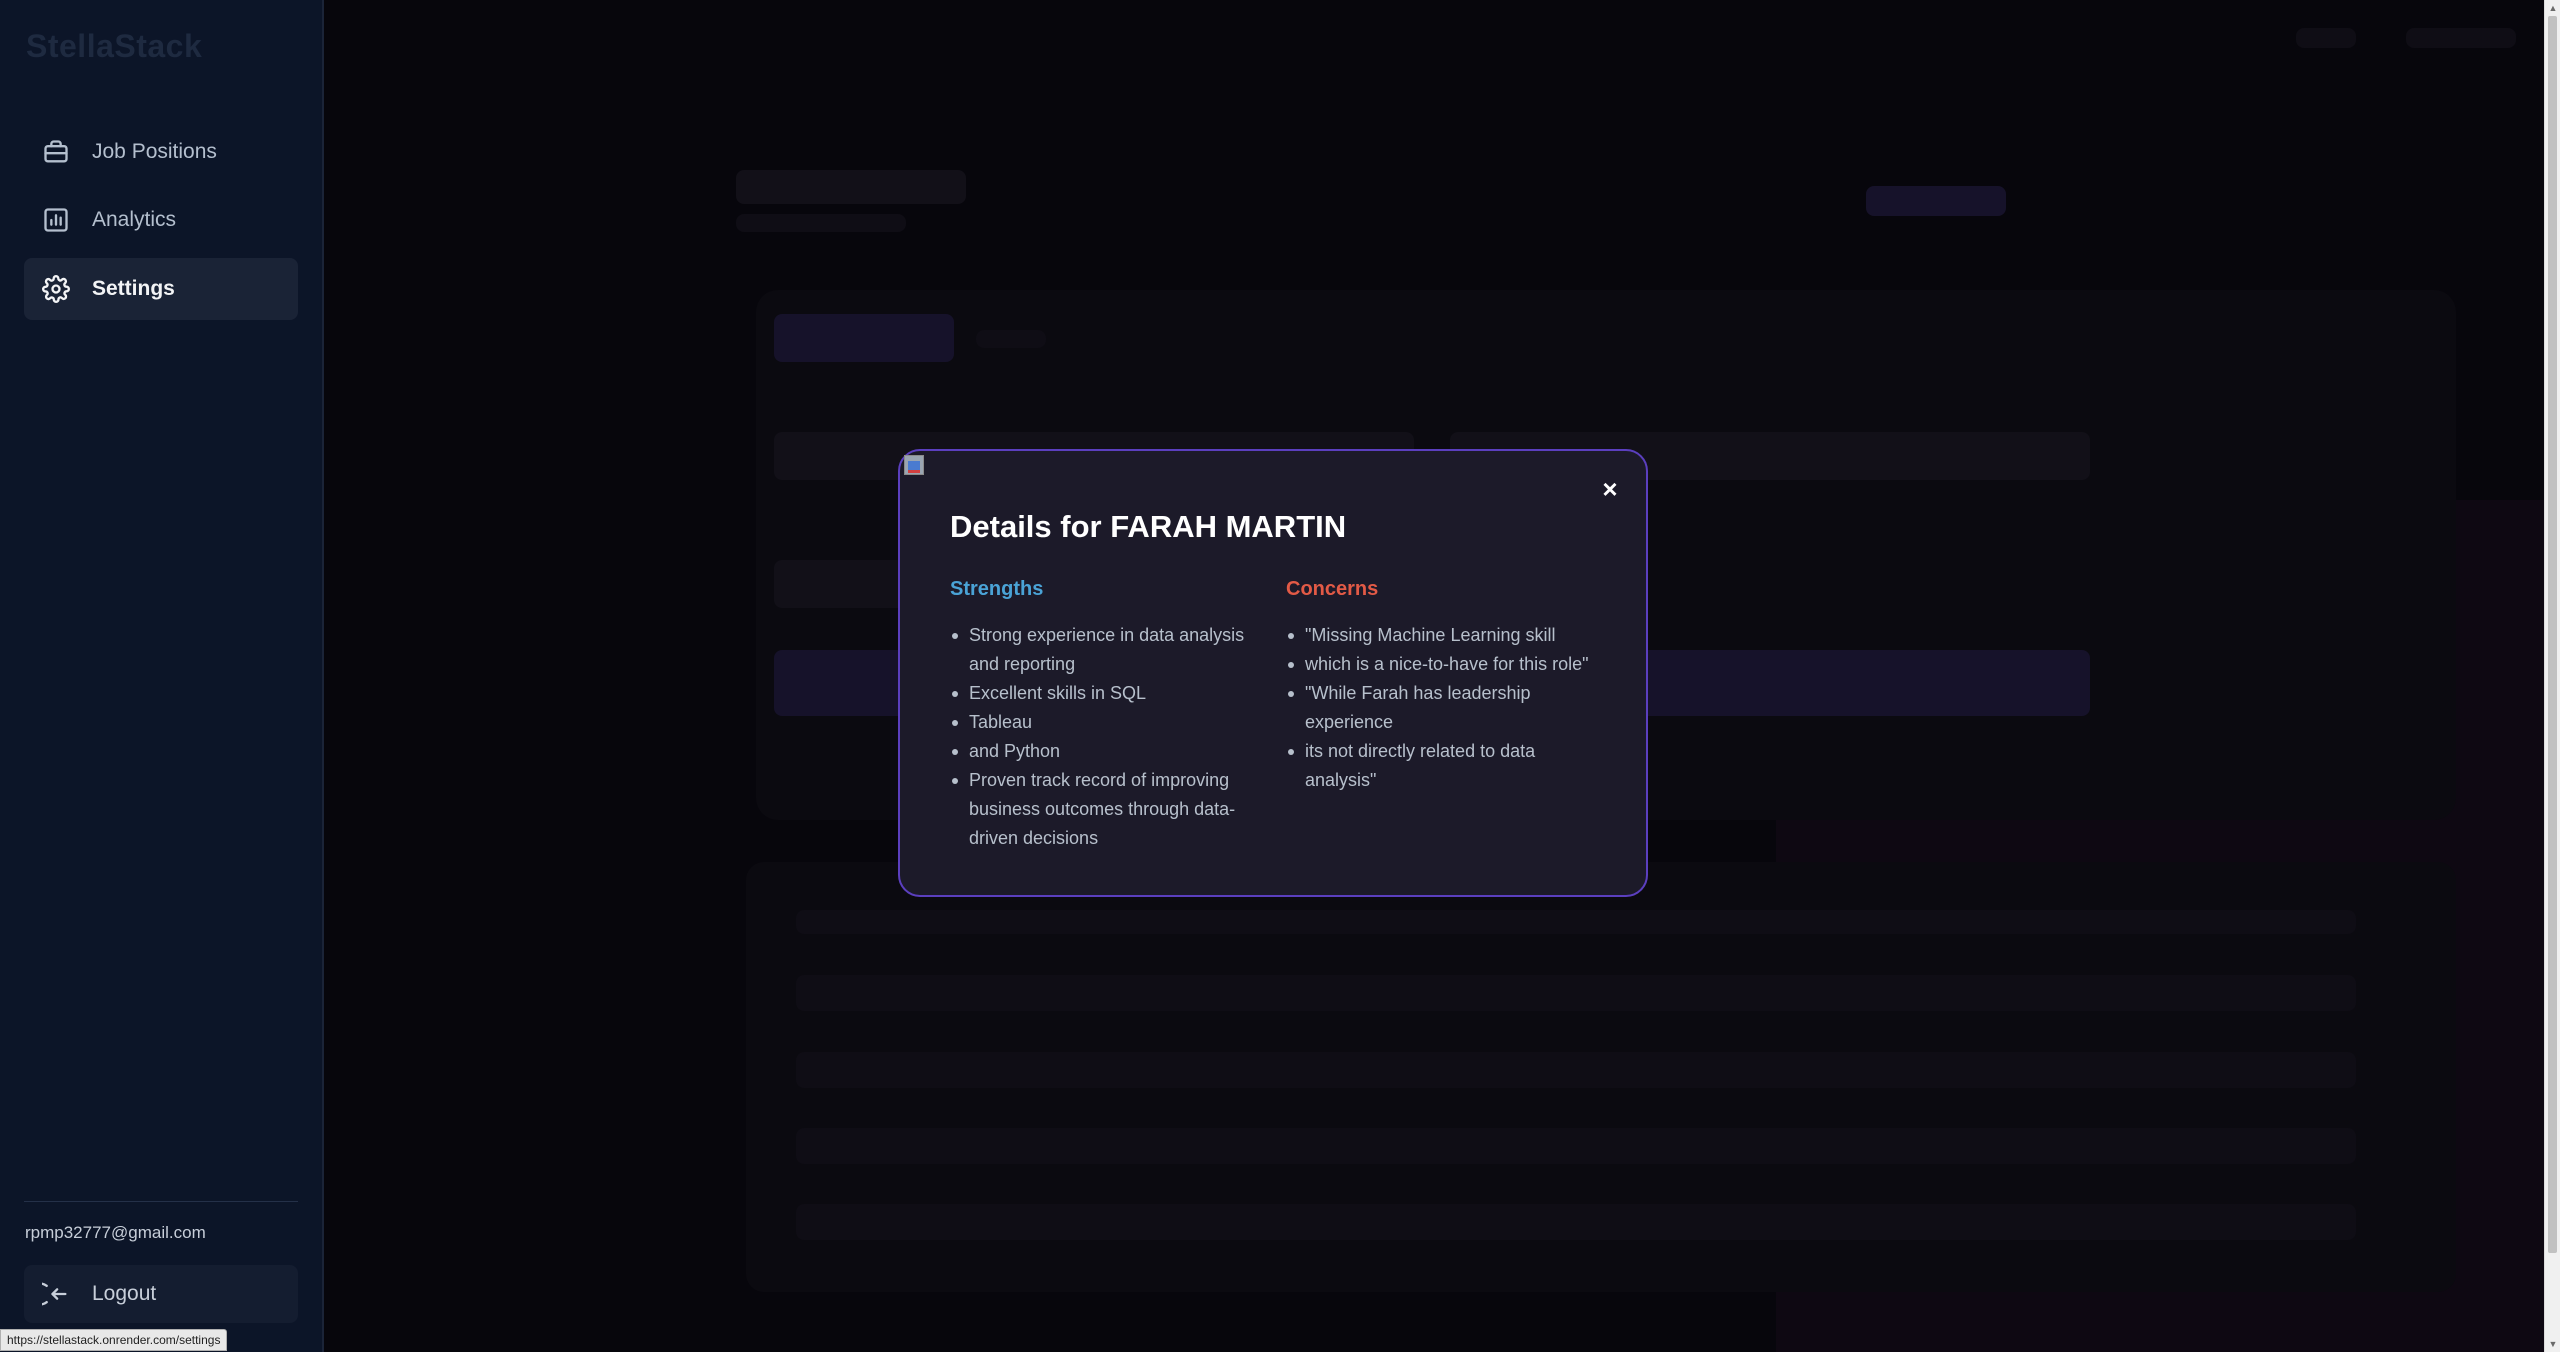 The image size is (2560, 1352). Describe the element at coordinates (56, 289) in the screenshot. I see `gear-icon` at that location.